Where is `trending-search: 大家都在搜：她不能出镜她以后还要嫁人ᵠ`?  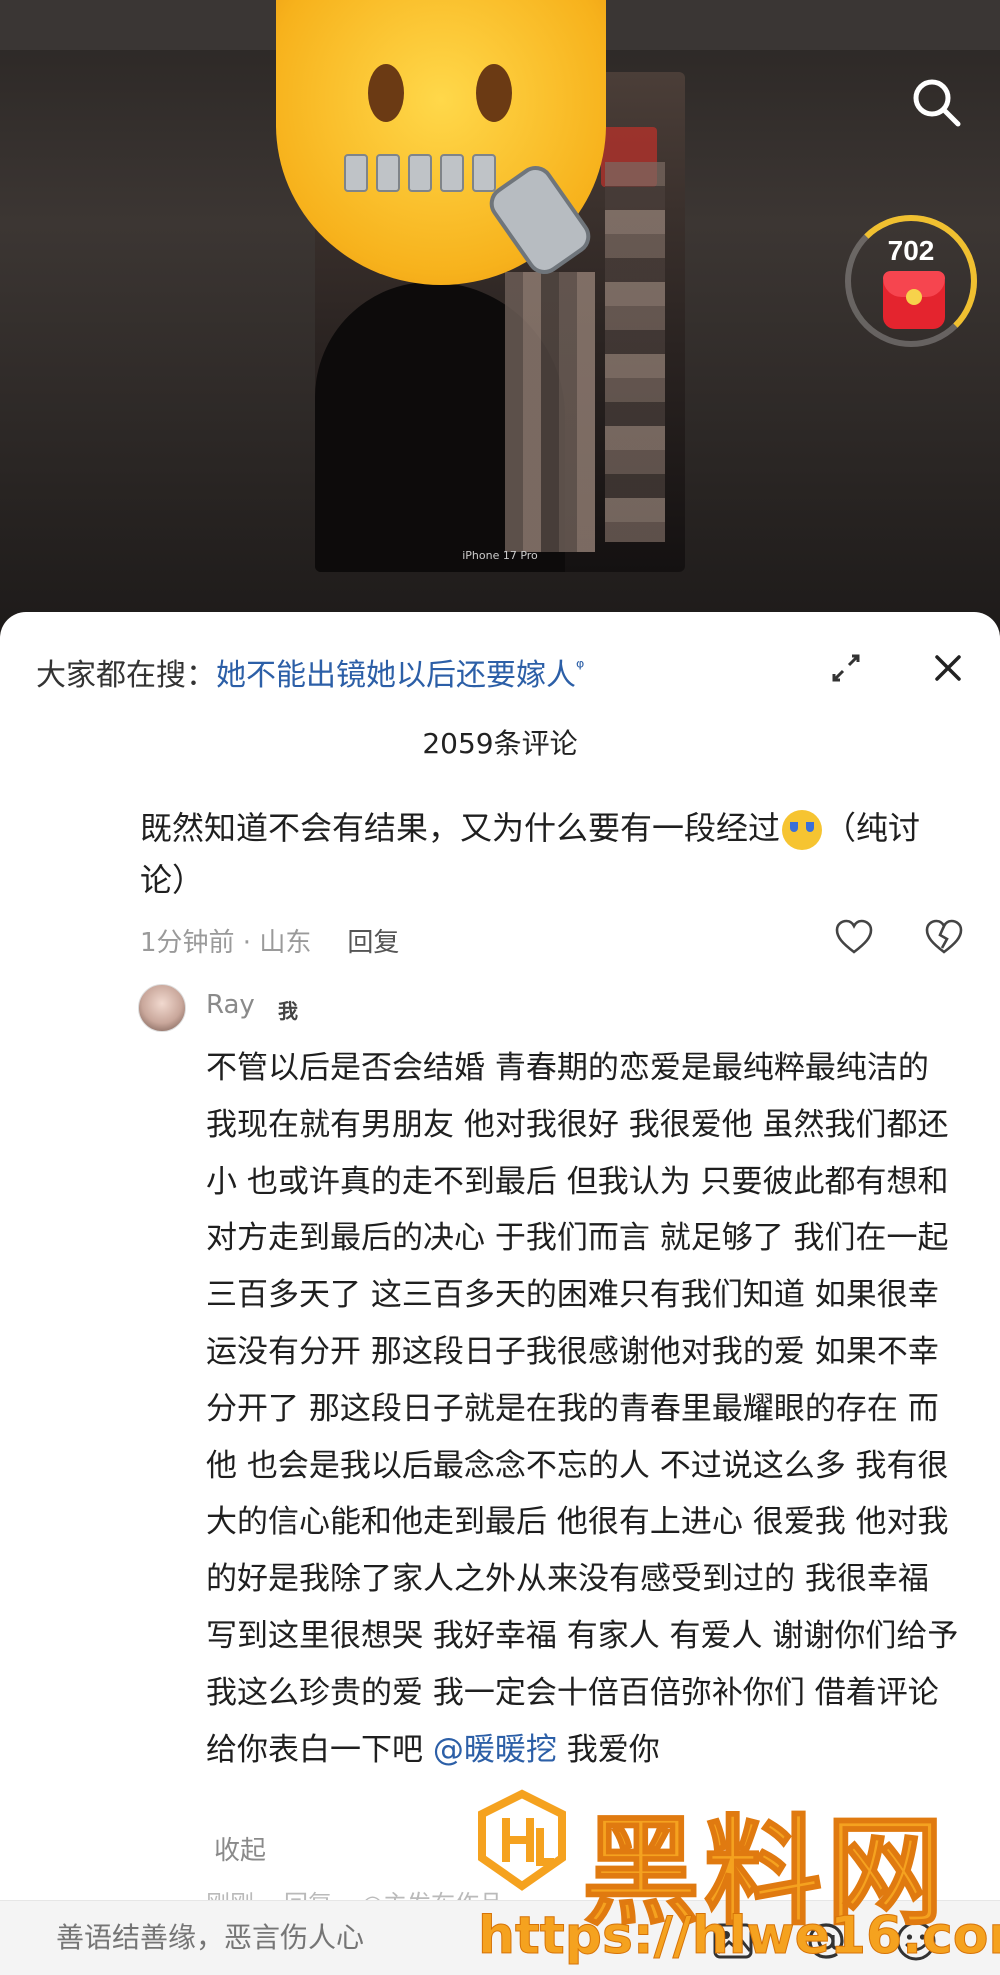 trending-search: 大家都在搜：她不能出镜她以后还要嫁人ᵠ is located at coordinates (310, 672).